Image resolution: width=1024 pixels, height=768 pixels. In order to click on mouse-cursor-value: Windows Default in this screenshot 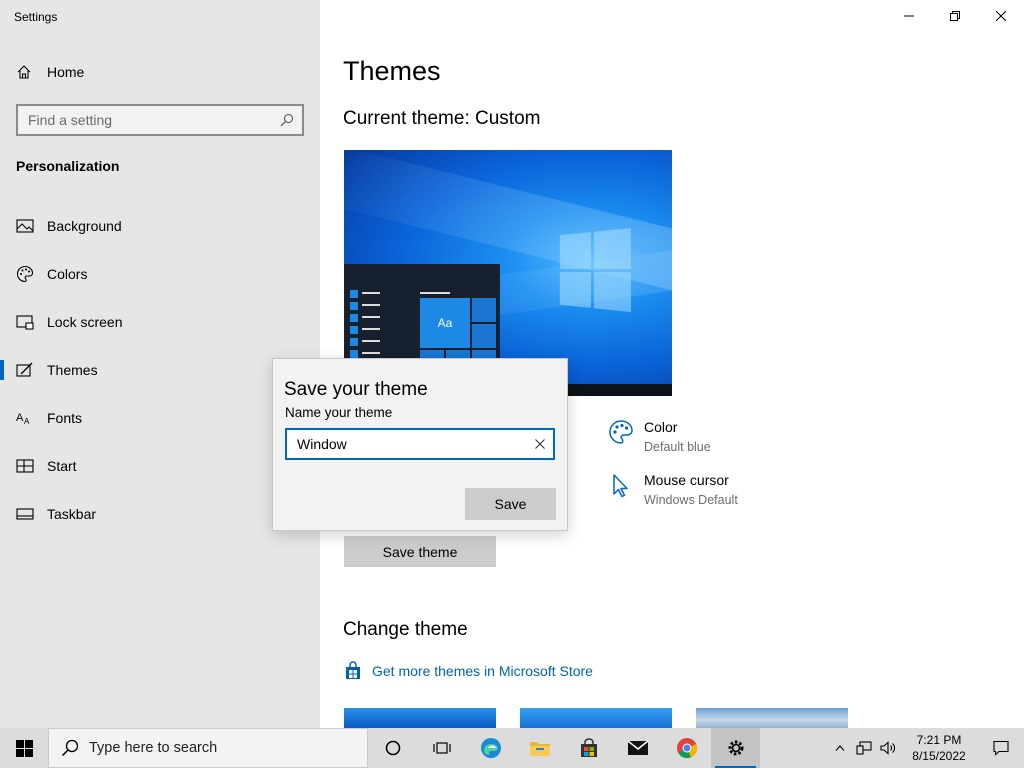, I will do `click(691, 500)`.